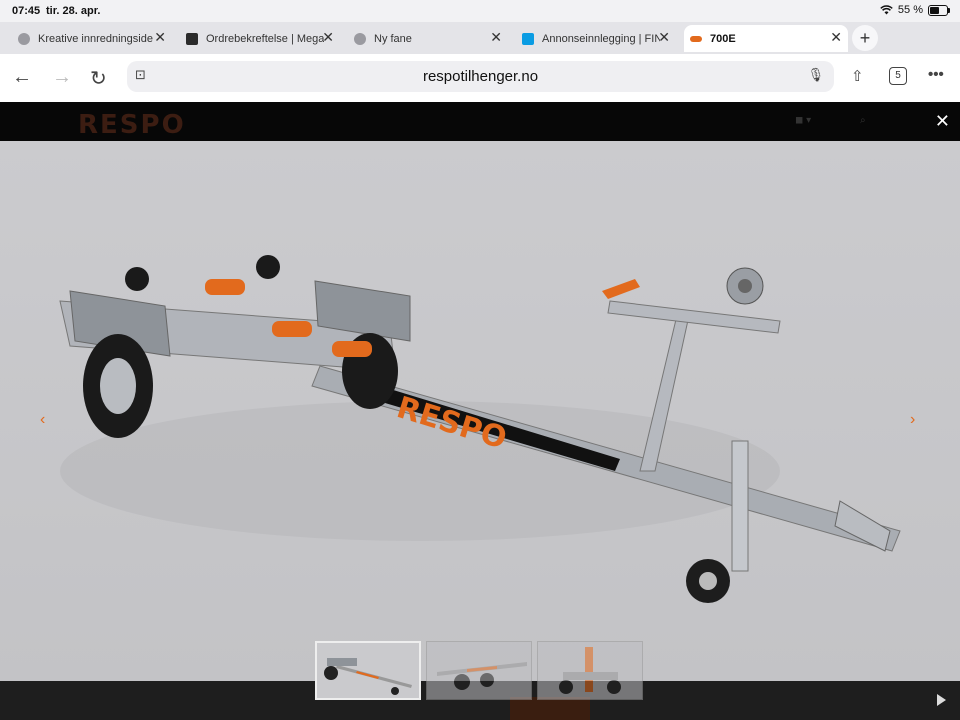 Image resolution: width=960 pixels, height=720 pixels. What do you see at coordinates (857, 76) in the screenshot?
I see `share-icon: ⇧` at bounding box center [857, 76].